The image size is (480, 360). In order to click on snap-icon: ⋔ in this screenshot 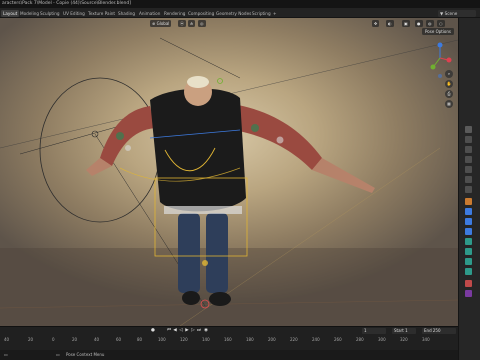, I will do `click(192, 23)`.